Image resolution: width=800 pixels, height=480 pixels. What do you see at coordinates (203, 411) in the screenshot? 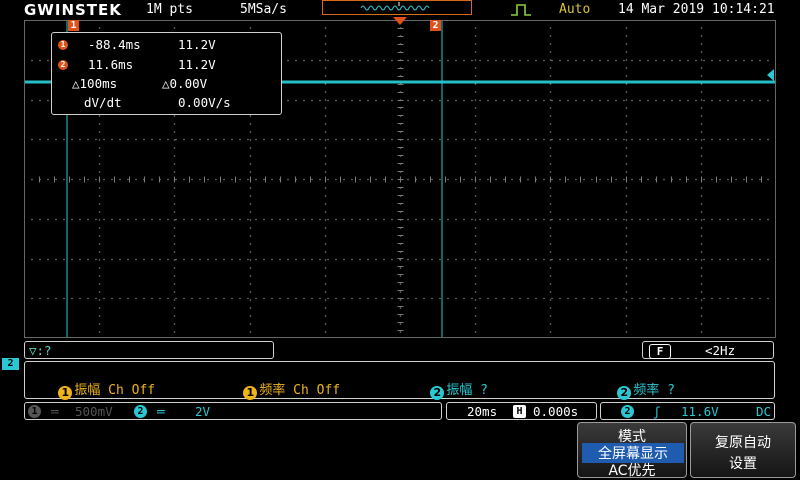
I see `channel2-scale: 2V` at bounding box center [203, 411].